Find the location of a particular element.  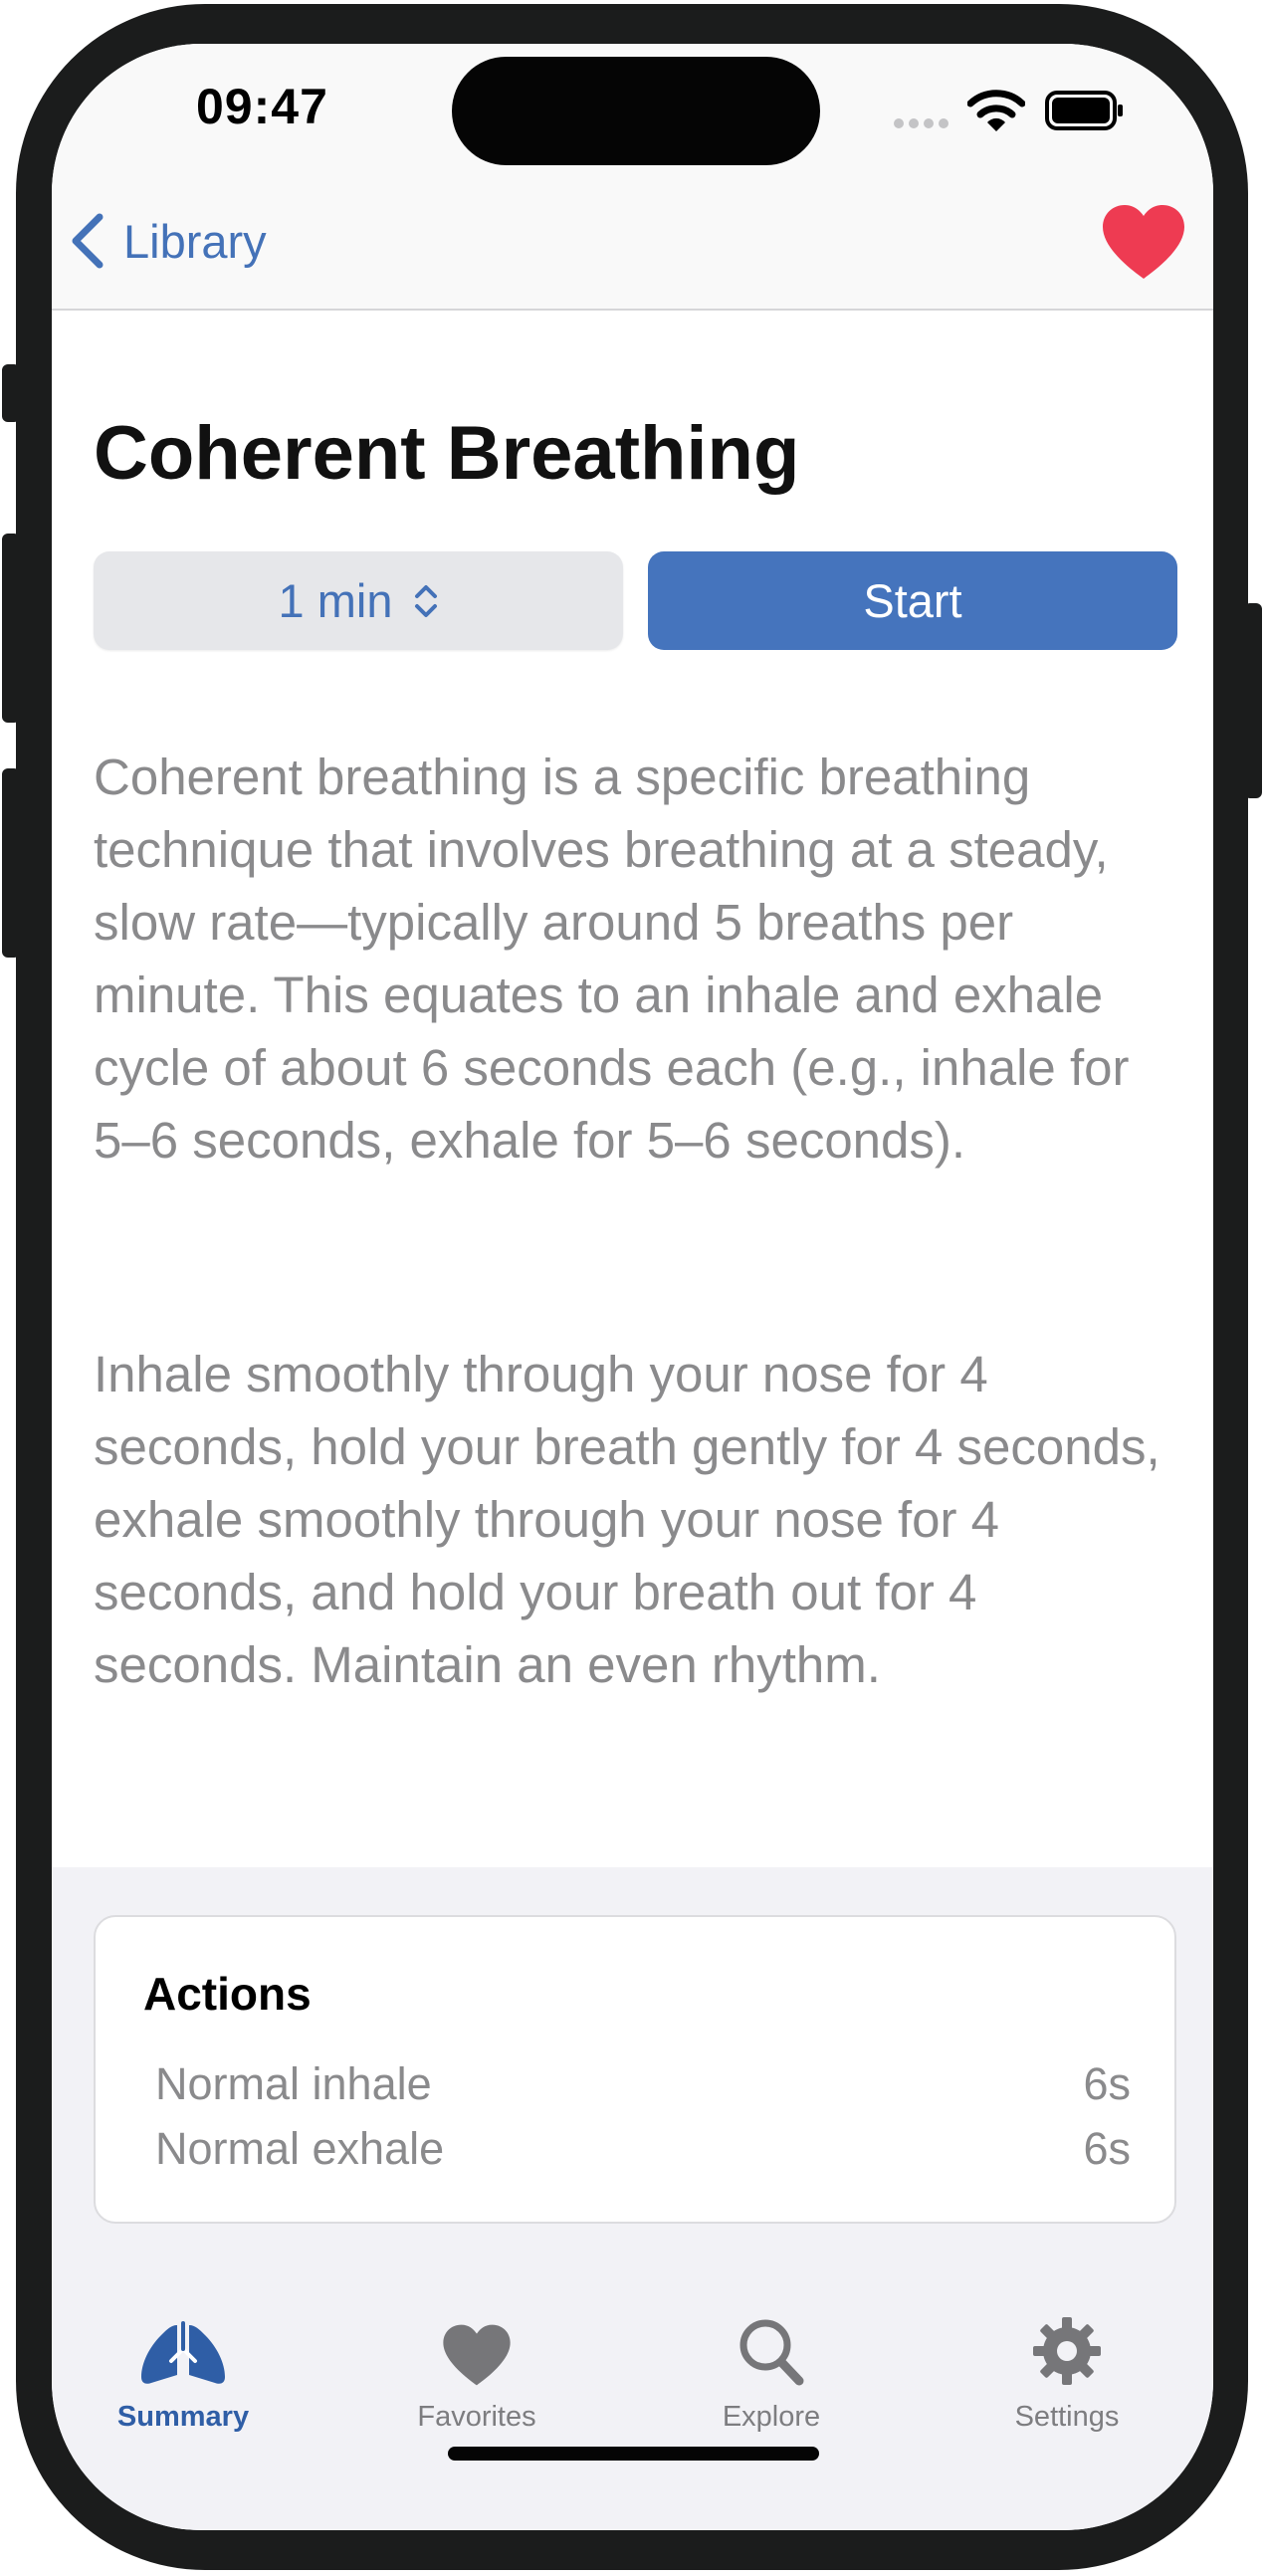

favorite-heart-icon is located at coordinates (1143, 242).